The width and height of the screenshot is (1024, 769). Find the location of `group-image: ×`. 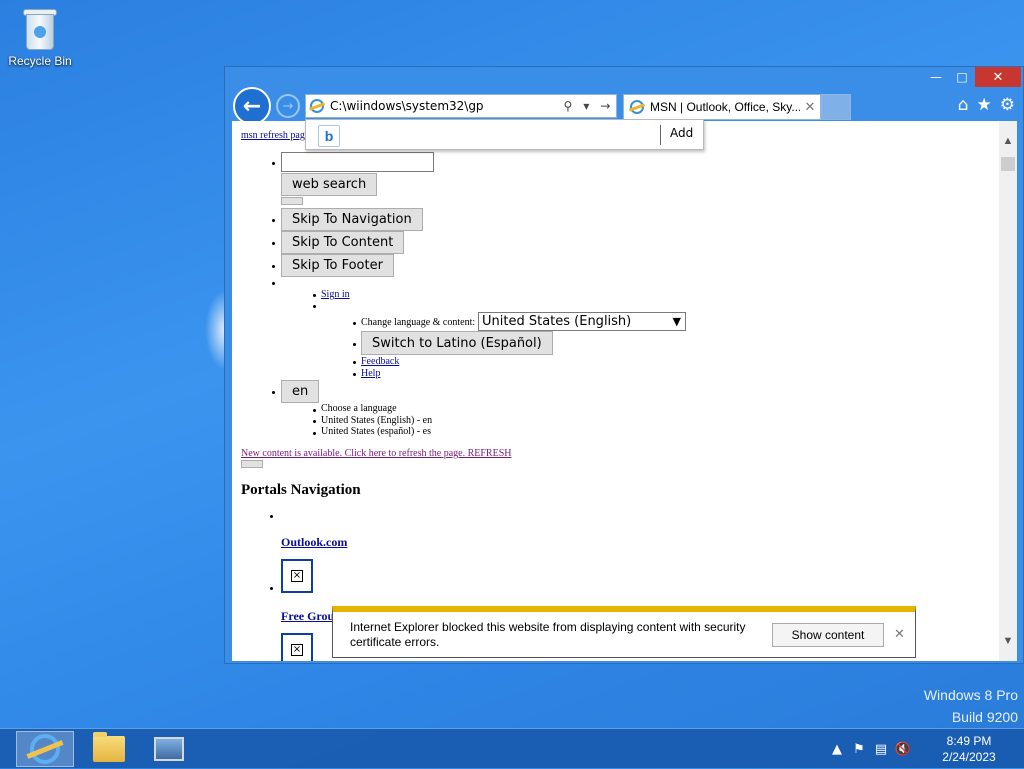

group-image: × is located at coordinates (297, 647).